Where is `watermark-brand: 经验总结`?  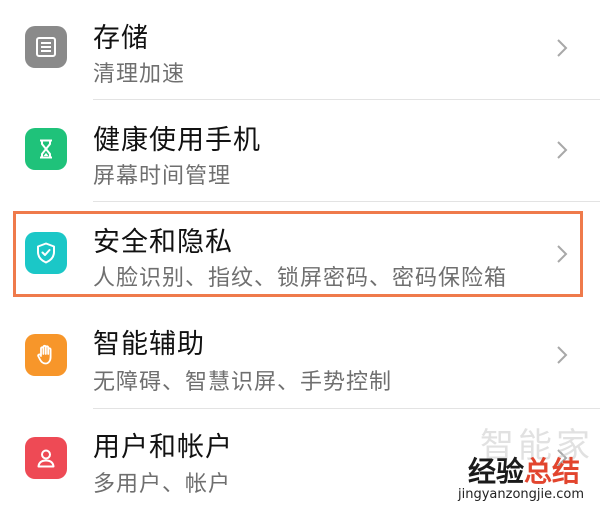 watermark-brand: 经验总结 is located at coordinates (524, 470).